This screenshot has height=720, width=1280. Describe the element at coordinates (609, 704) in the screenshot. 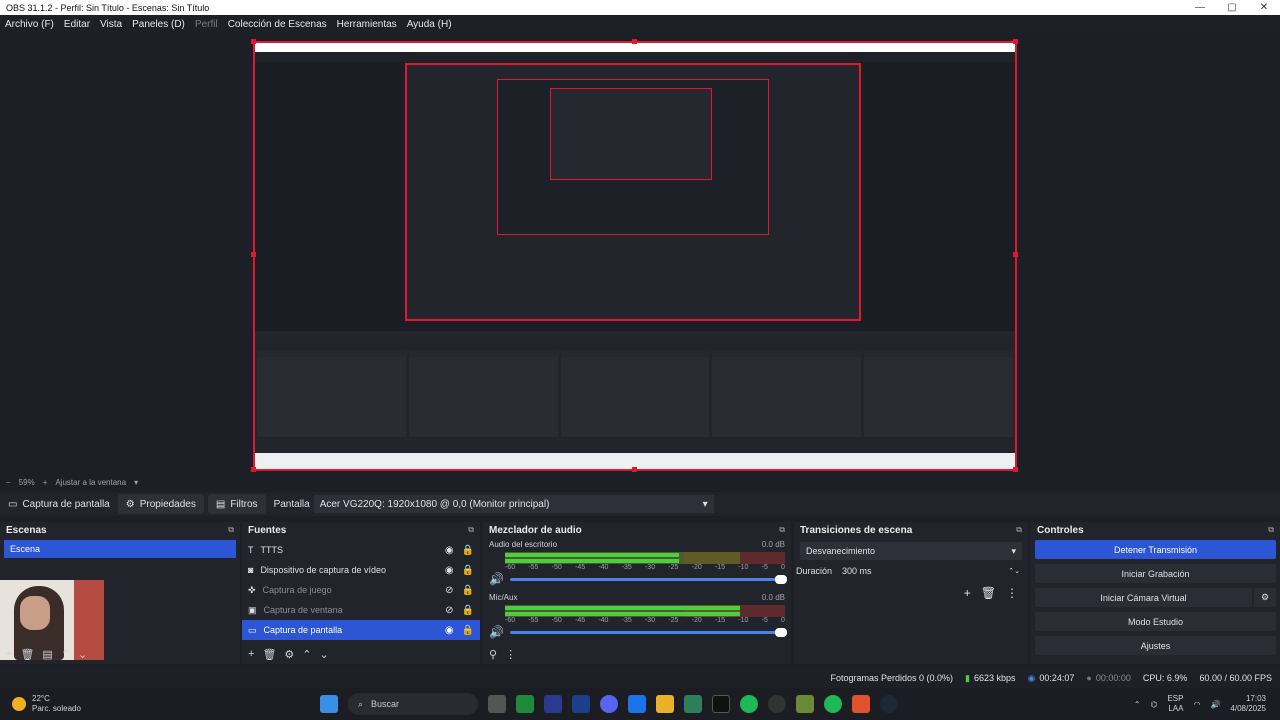

I see `discord-icon` at that location.